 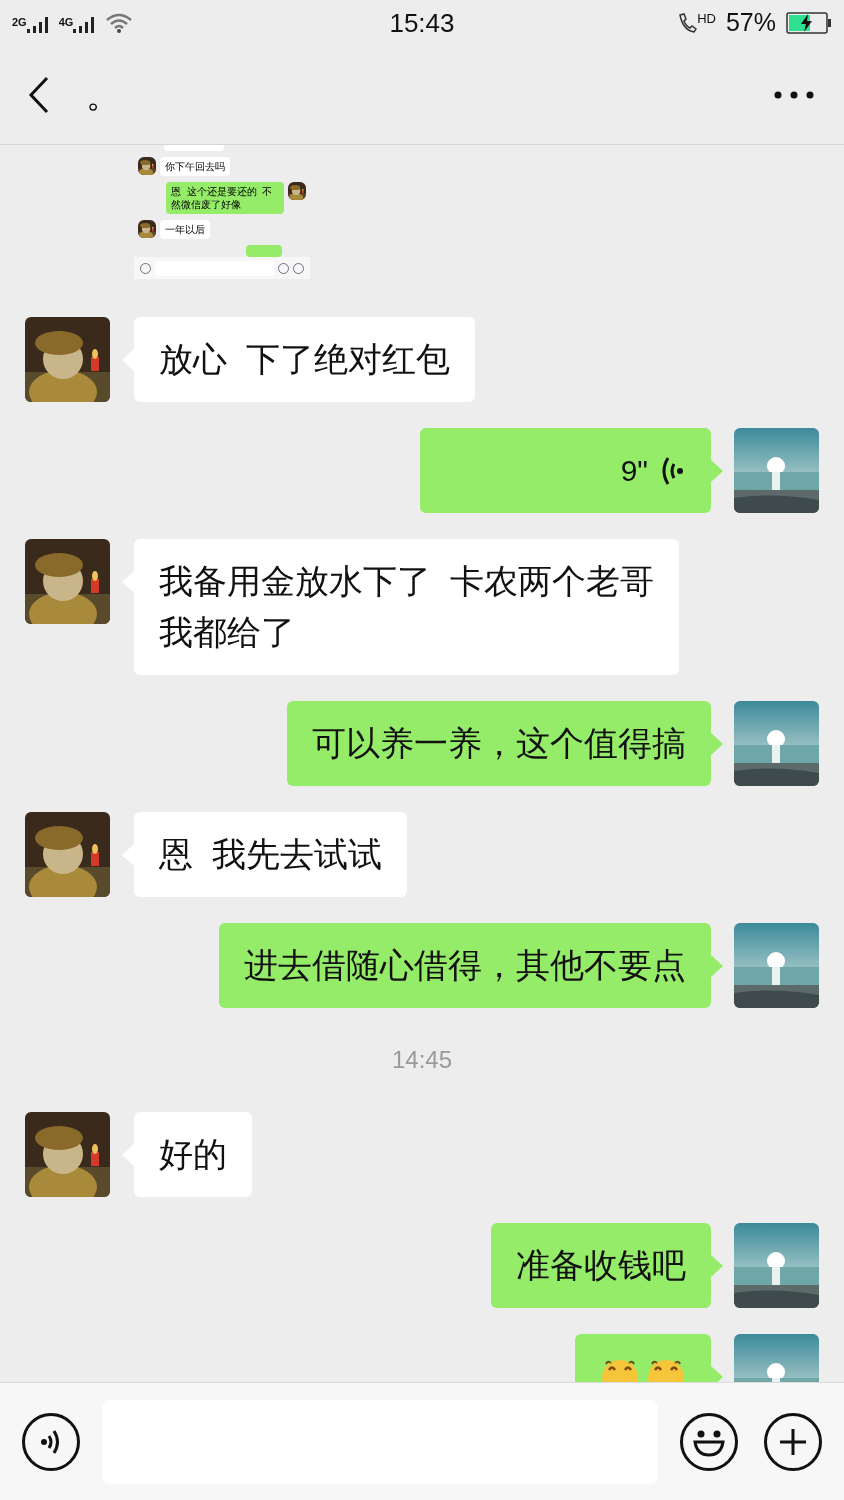 What do you see at coordinates (499, 743) in the screenshot?
I see `message-bubble: 可以养一养，这个值得搞` at bounding box center [499, 743].